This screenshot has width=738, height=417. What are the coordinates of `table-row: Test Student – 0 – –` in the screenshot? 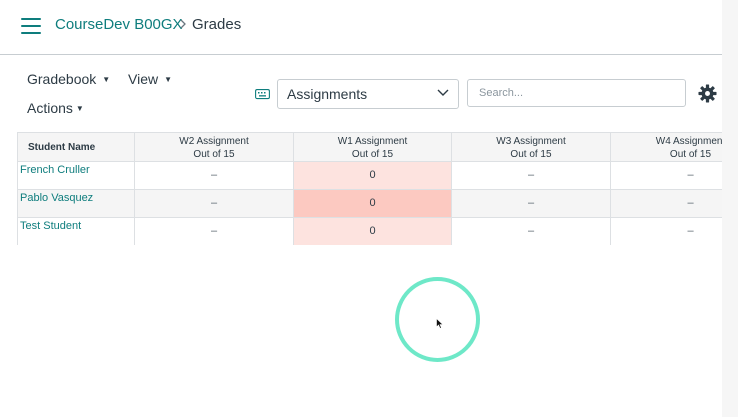 It's located at (369, 231).